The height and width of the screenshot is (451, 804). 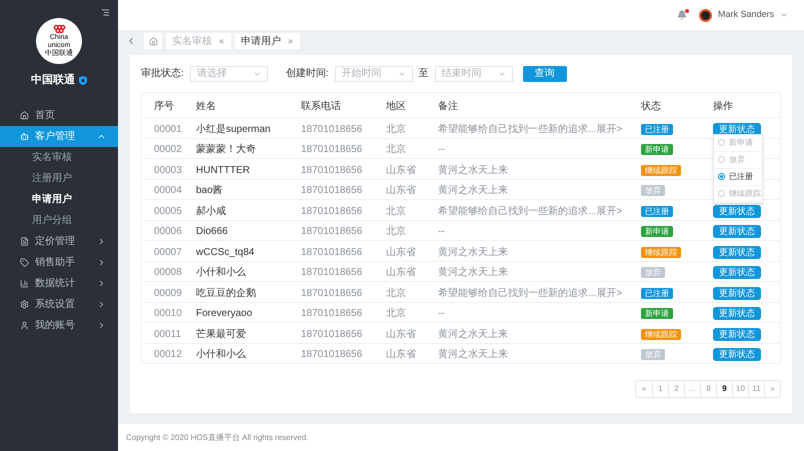 I want to click on menu-item: 定价管理, so click(x=59, y=241).